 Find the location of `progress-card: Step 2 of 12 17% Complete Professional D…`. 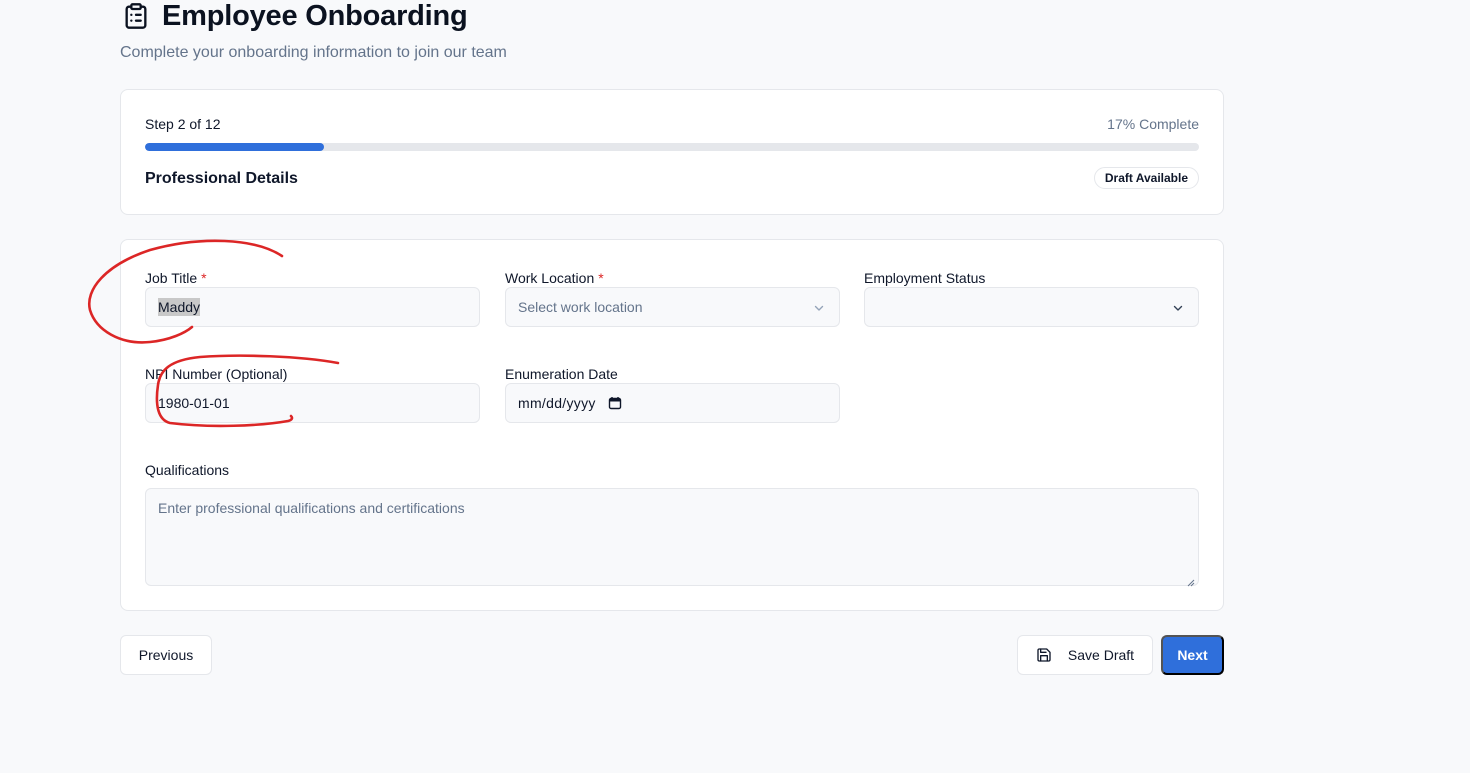

progress-card: Step 2 of 12 17% Complete Professional D… is located at coordinates (672, 152).